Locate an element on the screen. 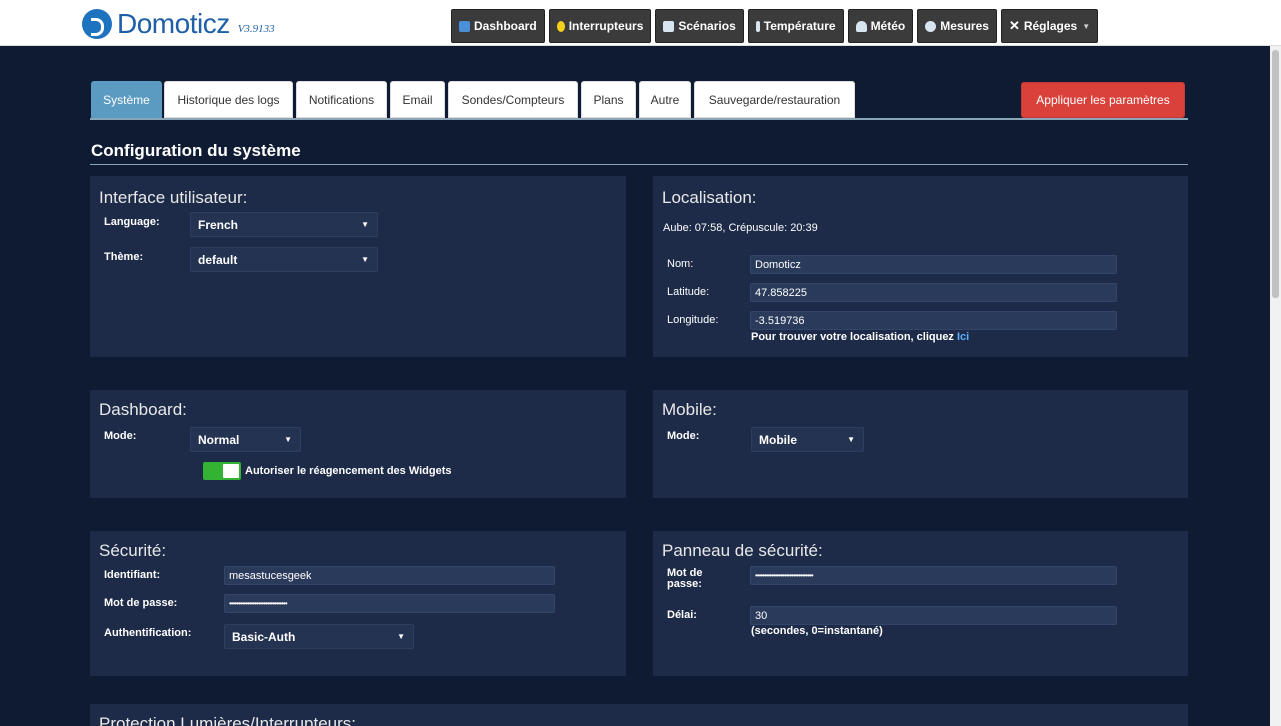 Image resolution: width=1281 pixels, height=726 pixels. ui-panel-title: Interface utilisateur: is located at coordinates (173, 197).